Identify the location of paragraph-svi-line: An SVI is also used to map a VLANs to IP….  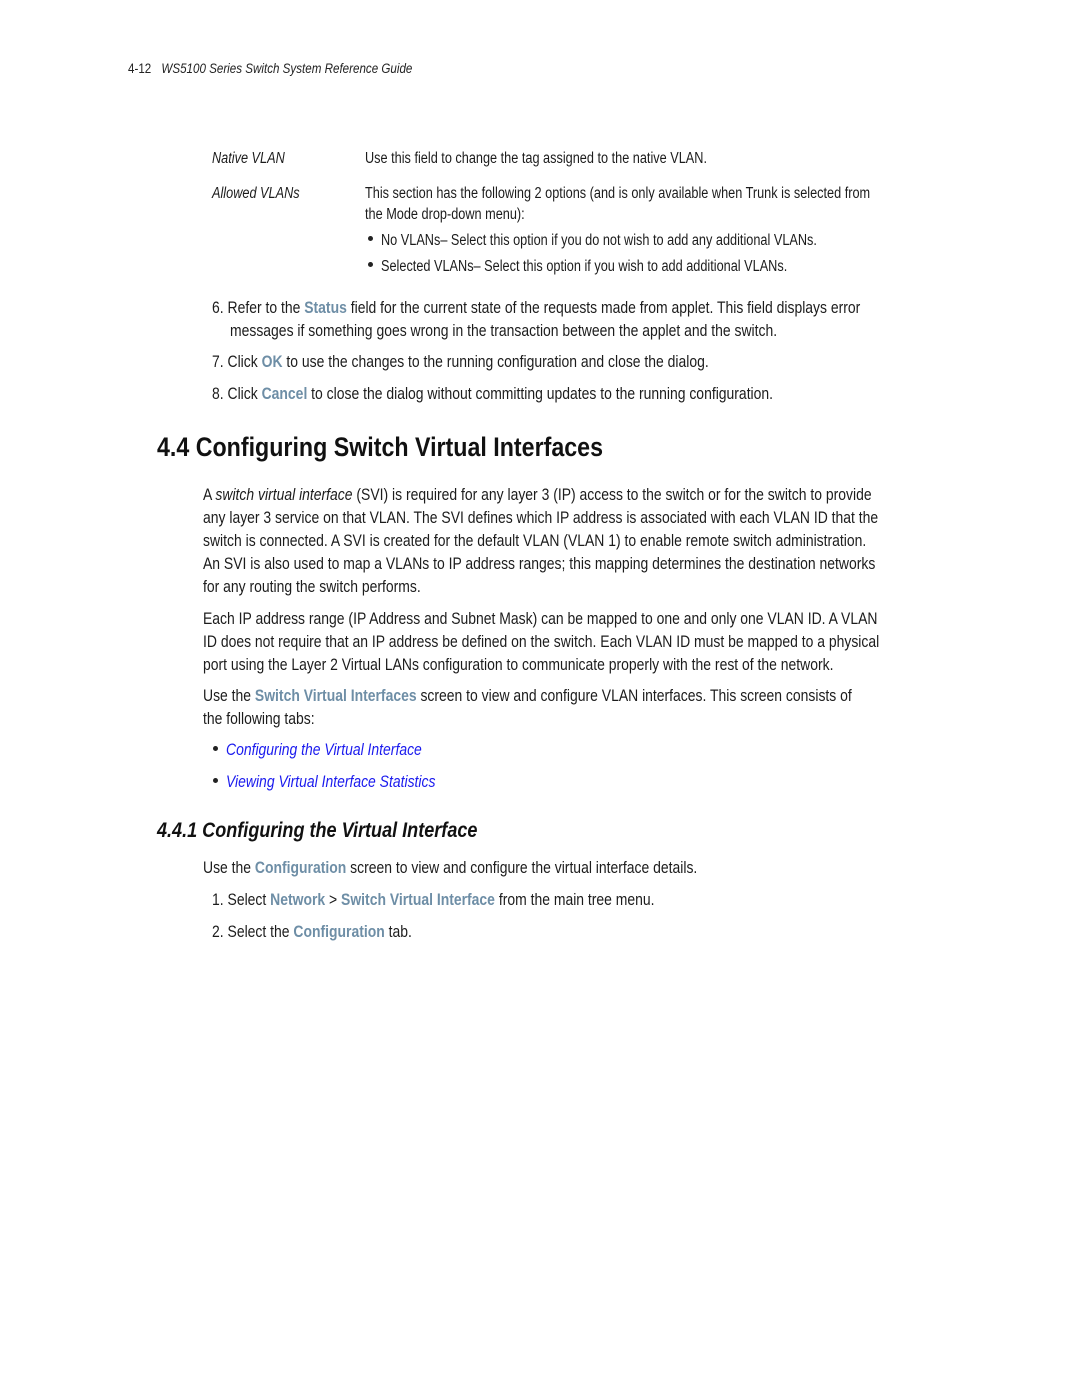
(539, 563).